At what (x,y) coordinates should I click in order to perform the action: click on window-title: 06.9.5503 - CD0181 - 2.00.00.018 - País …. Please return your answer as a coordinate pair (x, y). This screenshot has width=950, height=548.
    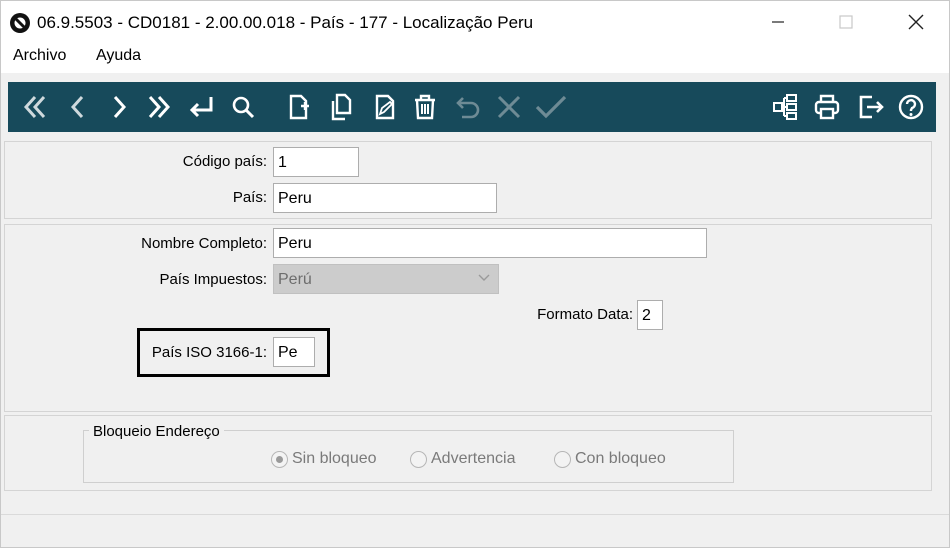
    Looking at the image, I should click on (285, 22).